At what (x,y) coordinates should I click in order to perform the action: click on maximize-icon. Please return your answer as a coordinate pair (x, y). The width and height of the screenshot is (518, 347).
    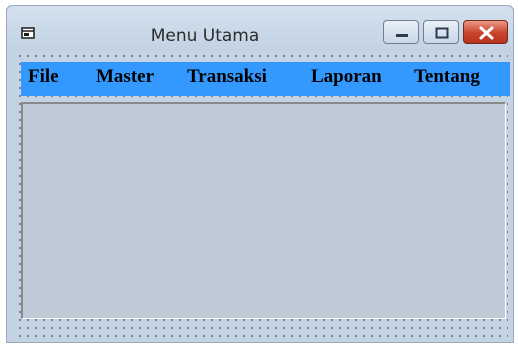
    Looking at the image, I should click on (442, 33).